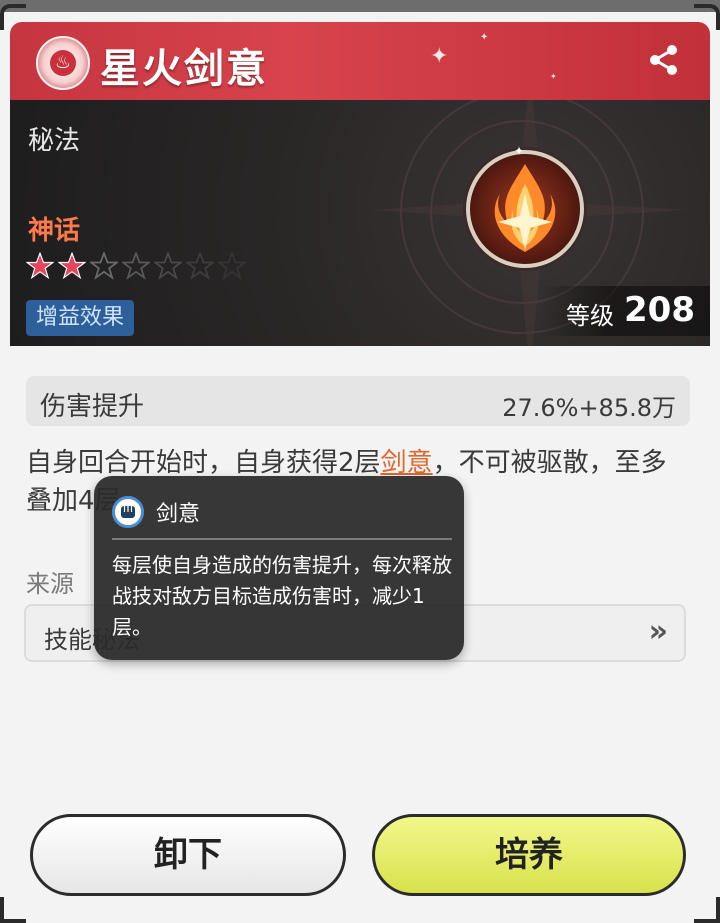  What do you see at coordinates (92, 407) in the screenshot?
I see `stat-label: 伤害提升` at bounding box center [92, 407].